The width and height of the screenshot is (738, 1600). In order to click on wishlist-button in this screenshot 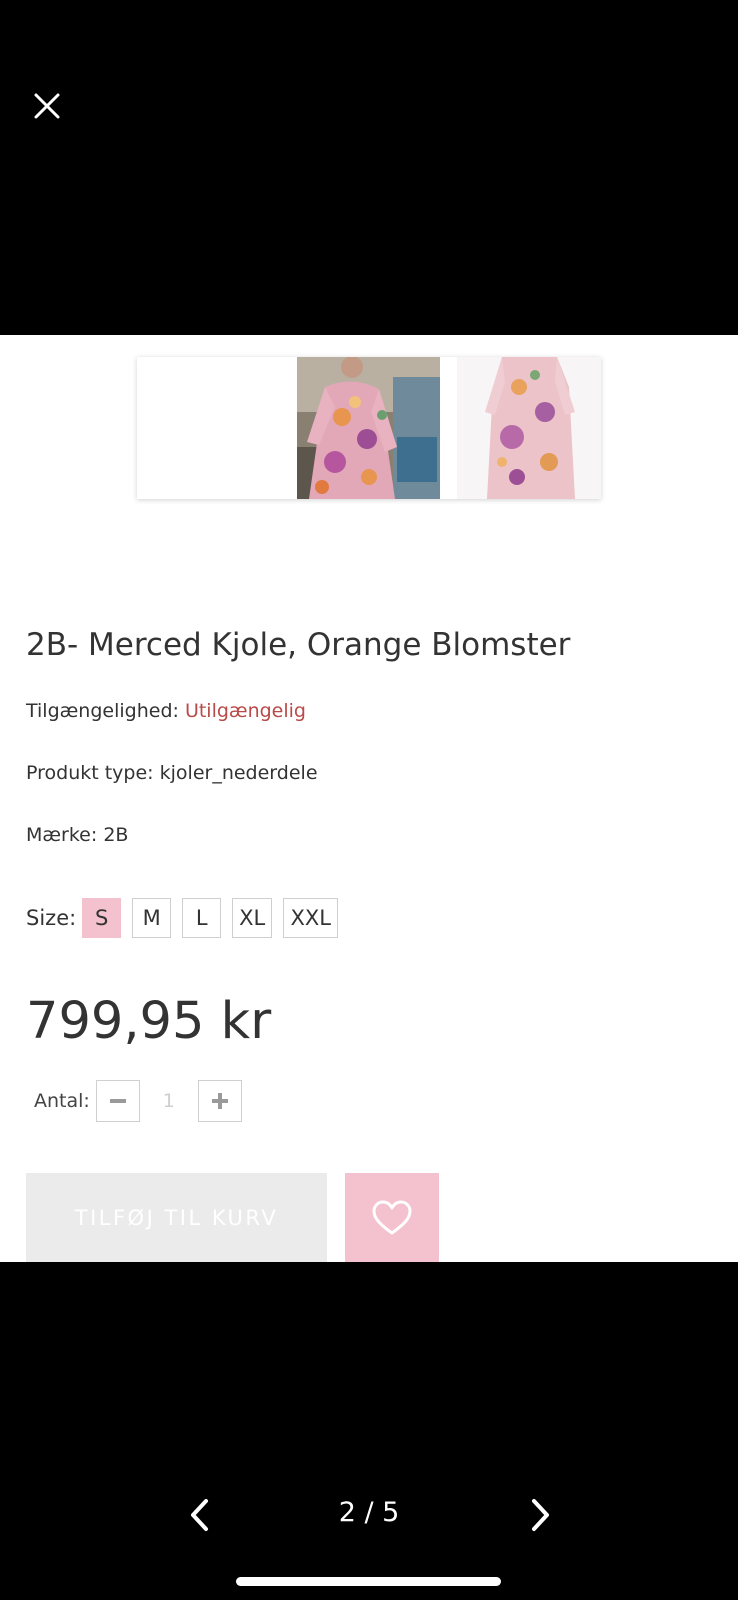, I will do `click(392, 1217)`.